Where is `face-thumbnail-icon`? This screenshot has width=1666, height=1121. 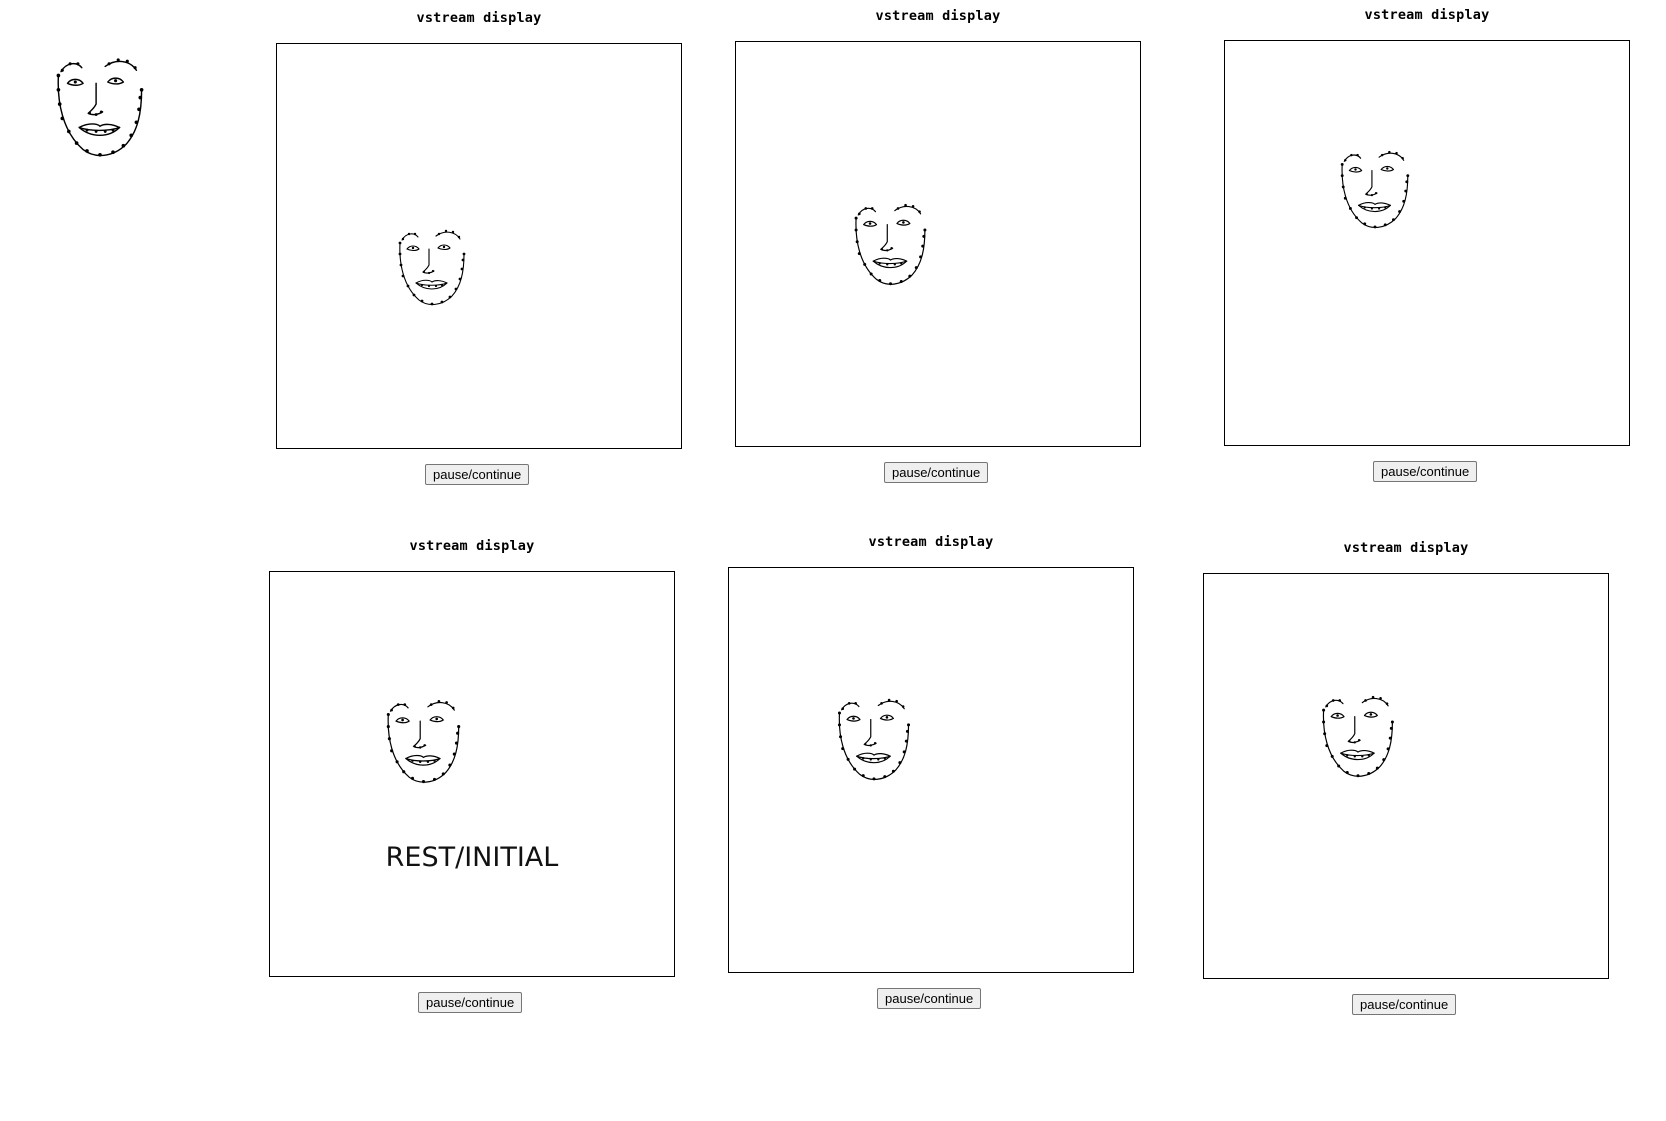 face-thumbnail-icon is located at coordinates (100, 107).